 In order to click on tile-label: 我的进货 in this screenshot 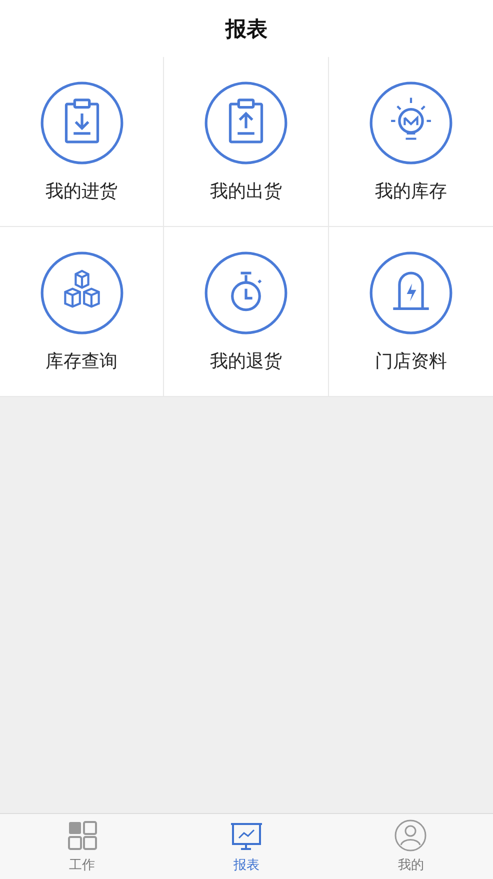, I will do `click(82, 191)`.